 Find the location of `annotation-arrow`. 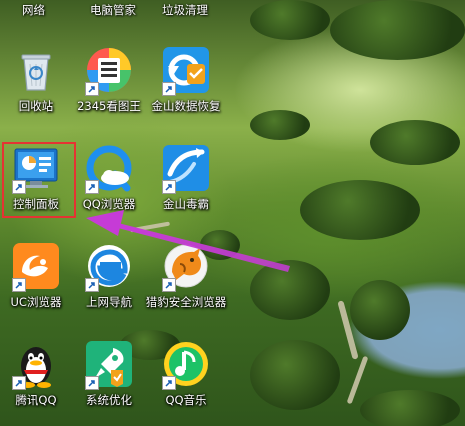

annotation-arrow is located at coordinates (188, 241).